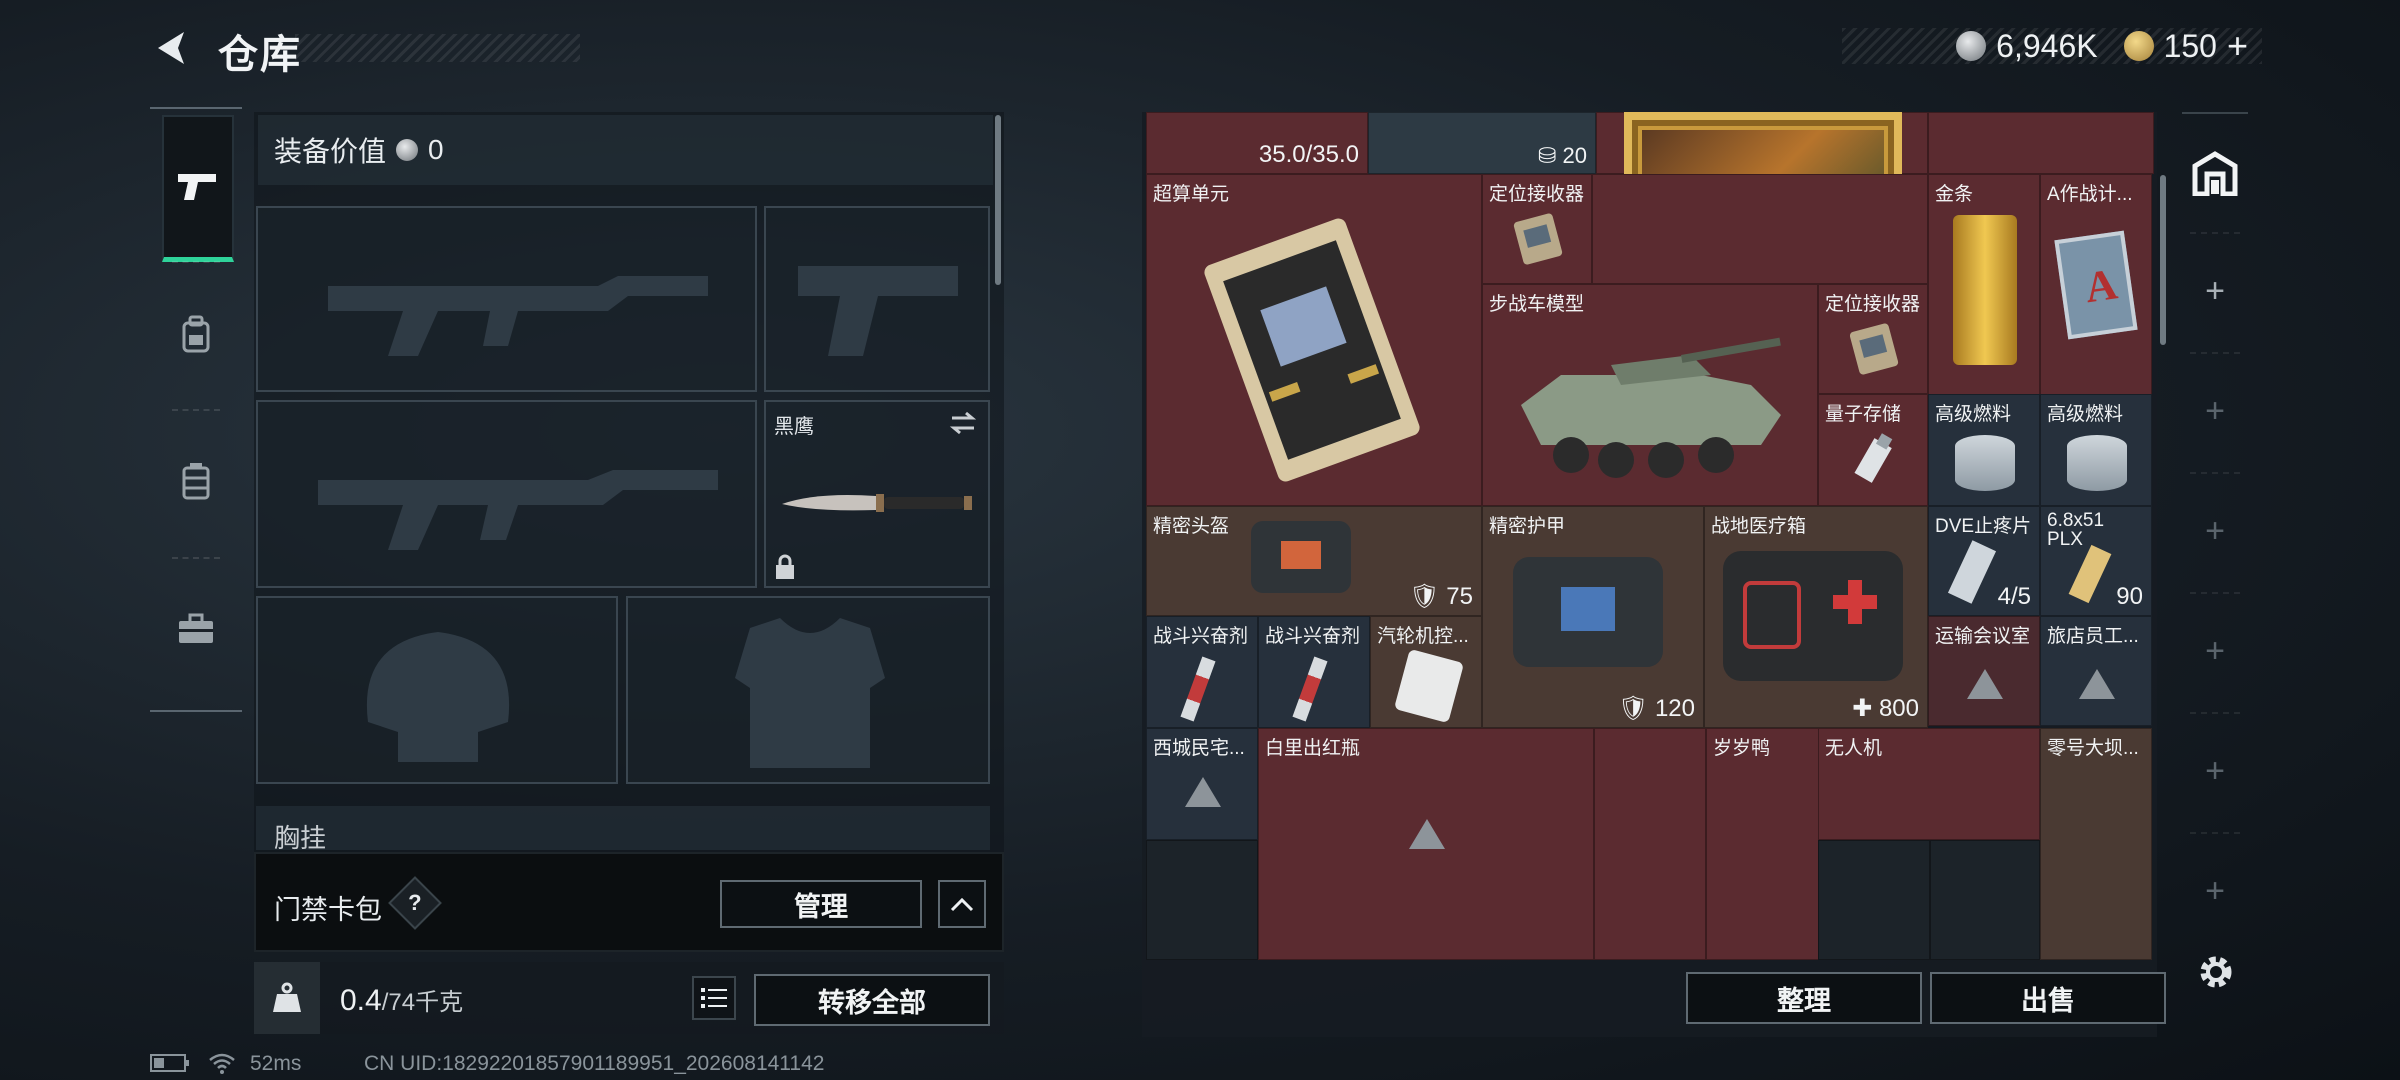 Image resolution: width=2400 pixels, height=1080 pixels. What do you see at coordinates (437, 48) in the screenshot?
I see `title-decoration` at bounding box center [437, 48].